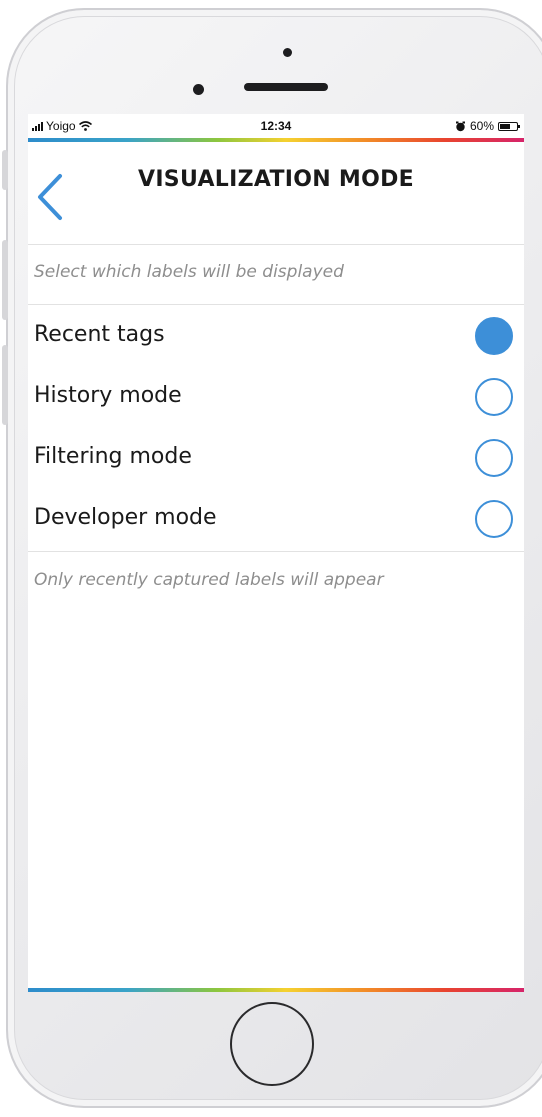 This screenshot has width=542, height=1117. Describe the element at coordinates (276, 462) in the screenshot. I see `option-filtering-mode: Filtering mode` at that location.